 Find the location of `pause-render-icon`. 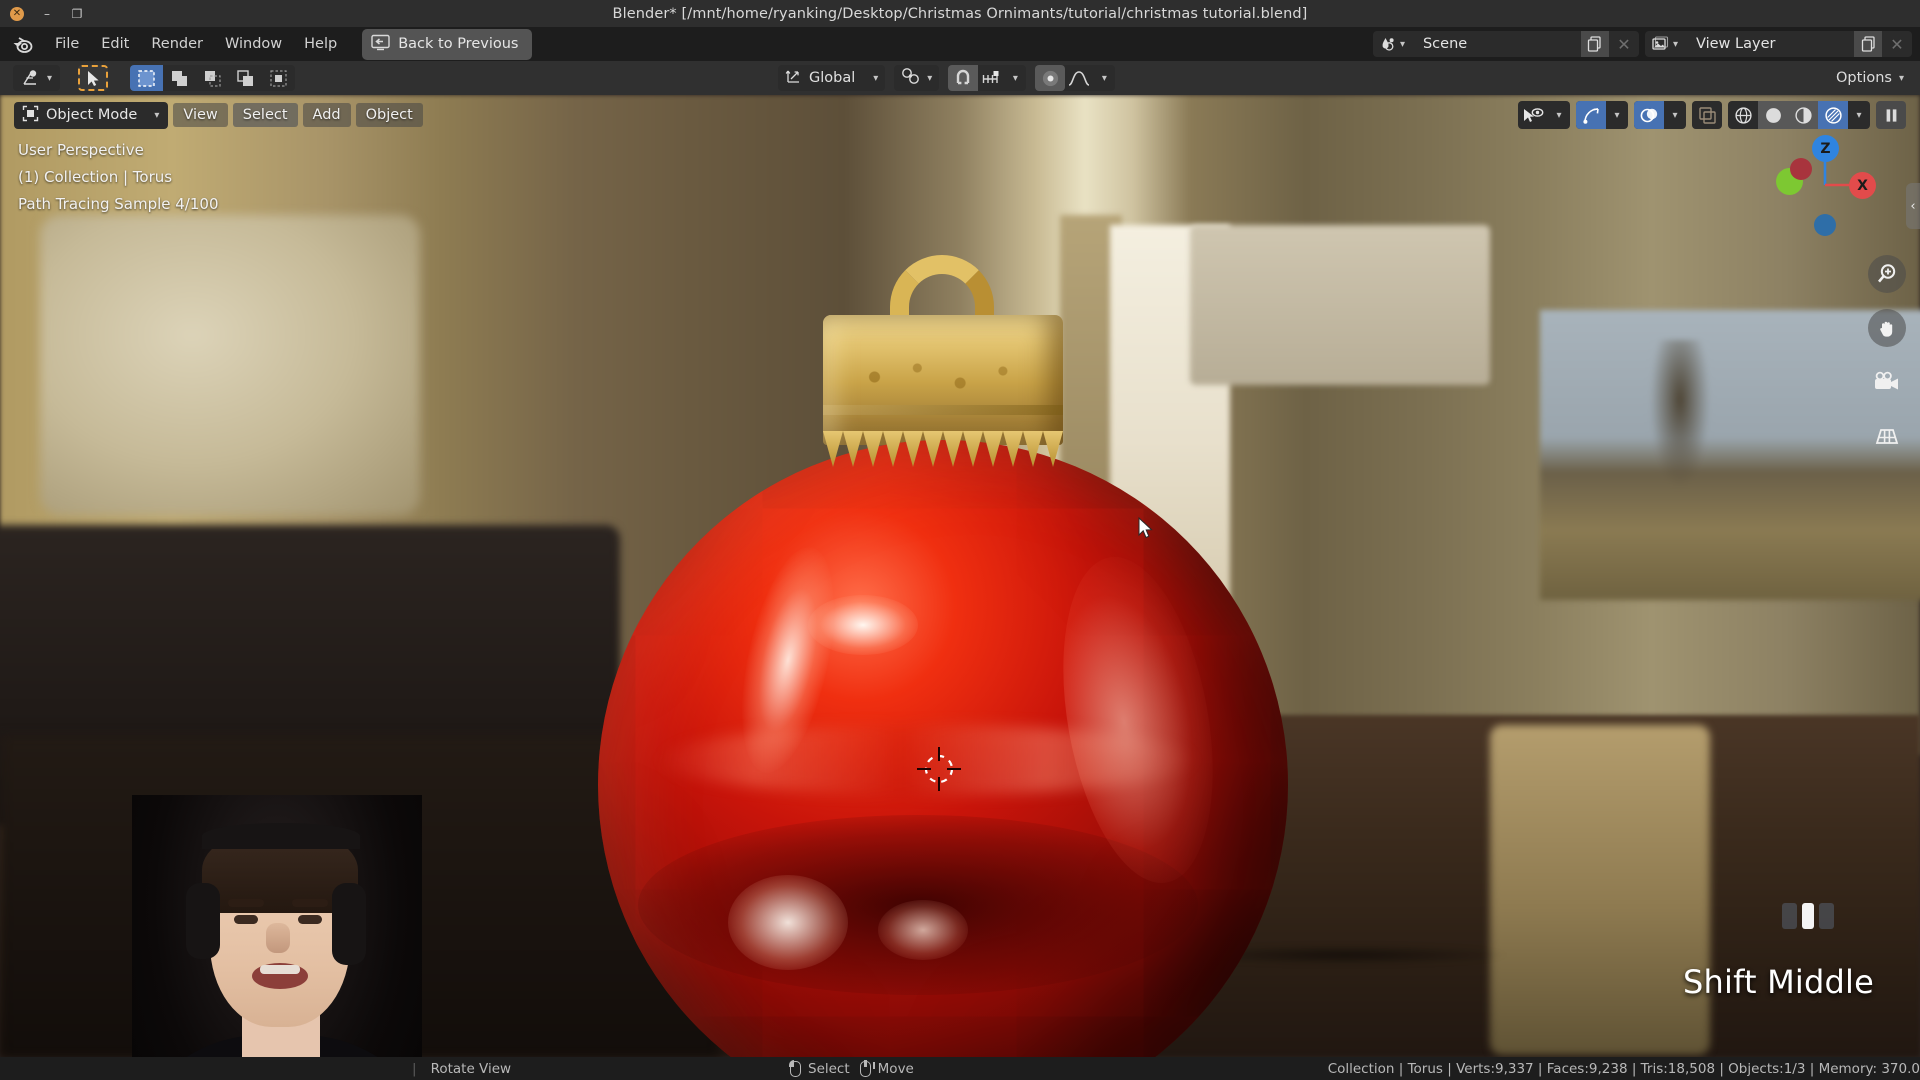

pause-render-icon is located at coordinates (1891, 115).